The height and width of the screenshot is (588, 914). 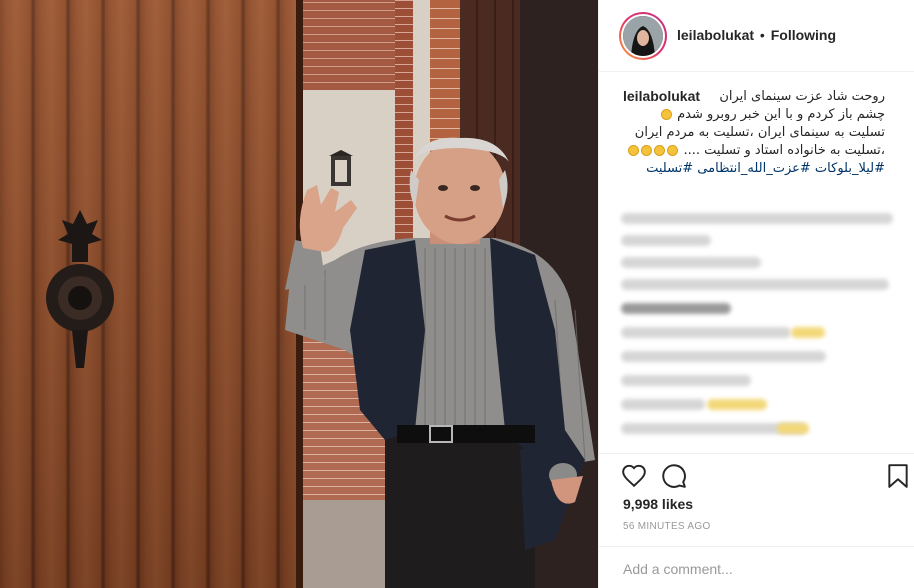 I want to click on avatar, so click(x=643, y=36).